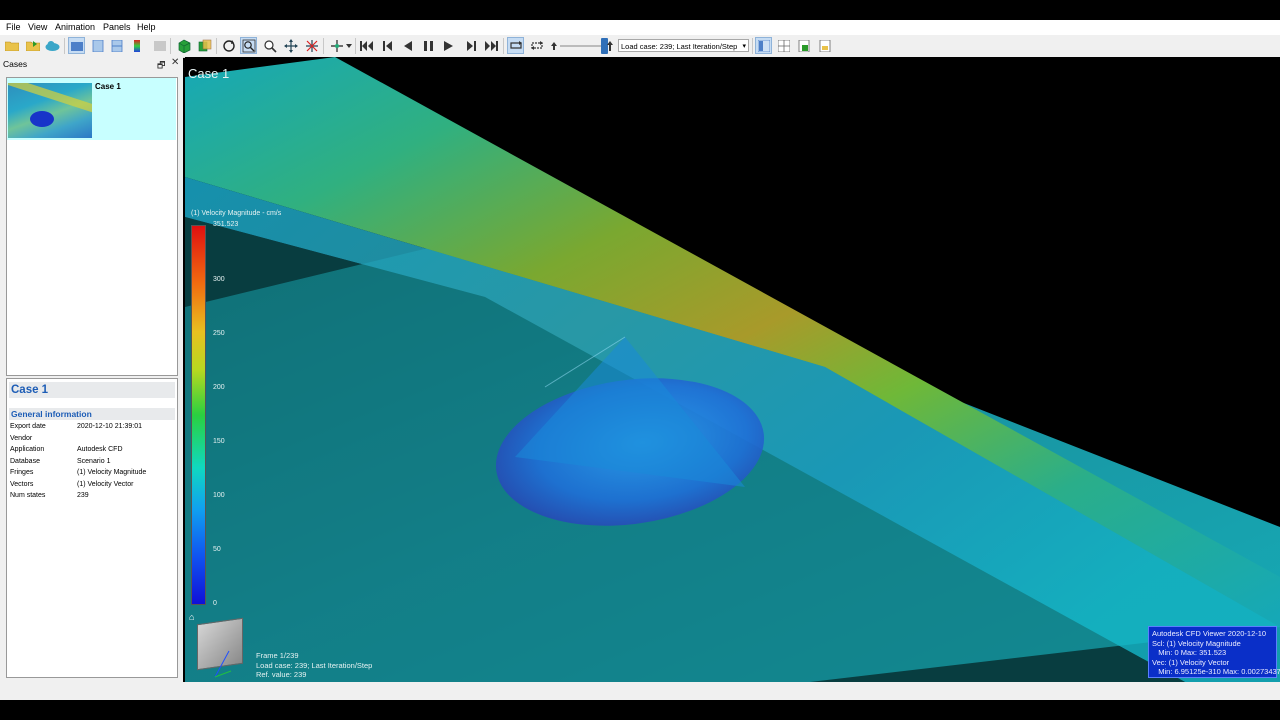 This screenshot has height=720, width=1280. Describe the element at coordinates (640, 710) in the screenshot. I see `screen-bottom` at that location.